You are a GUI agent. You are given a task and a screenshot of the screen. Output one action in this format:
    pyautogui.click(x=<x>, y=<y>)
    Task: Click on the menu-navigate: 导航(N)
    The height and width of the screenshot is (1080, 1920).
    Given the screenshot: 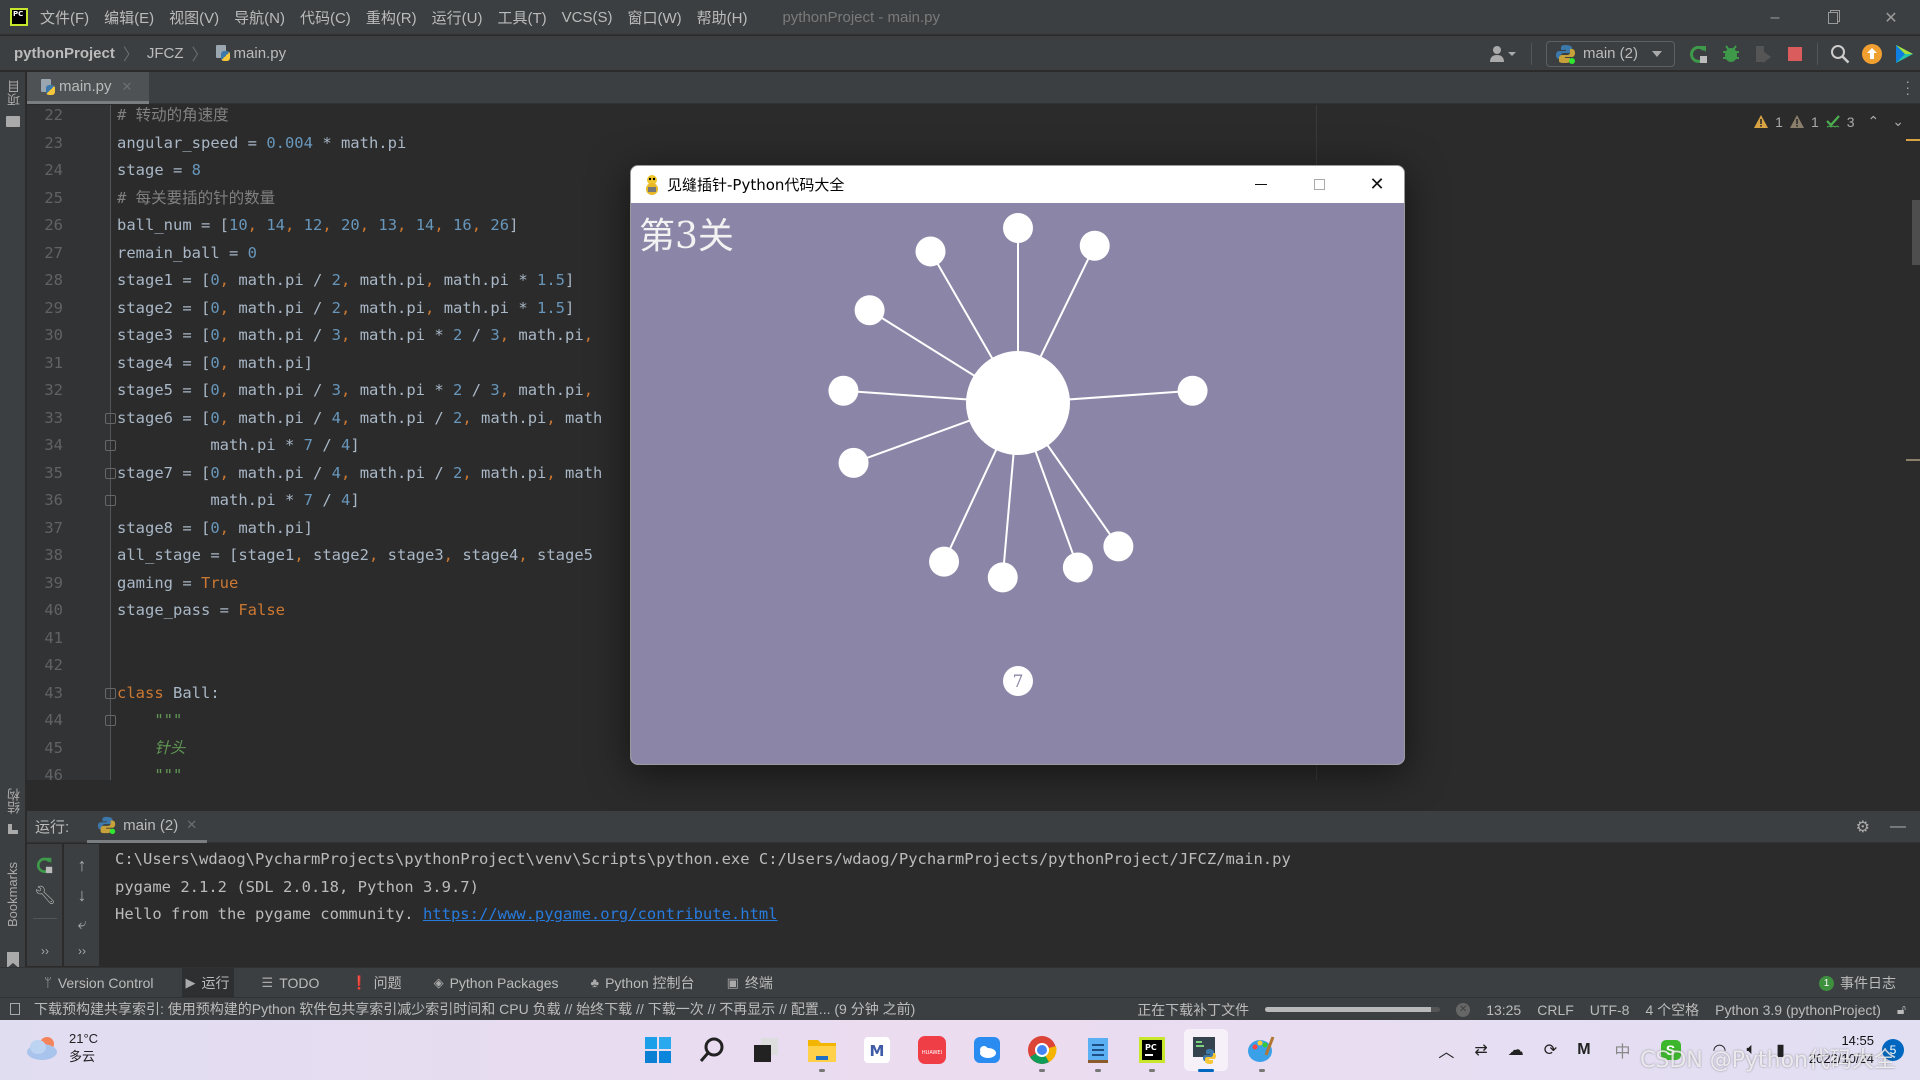 What is the action you would take?
    pyautogui.click(x=259, y=17)
    